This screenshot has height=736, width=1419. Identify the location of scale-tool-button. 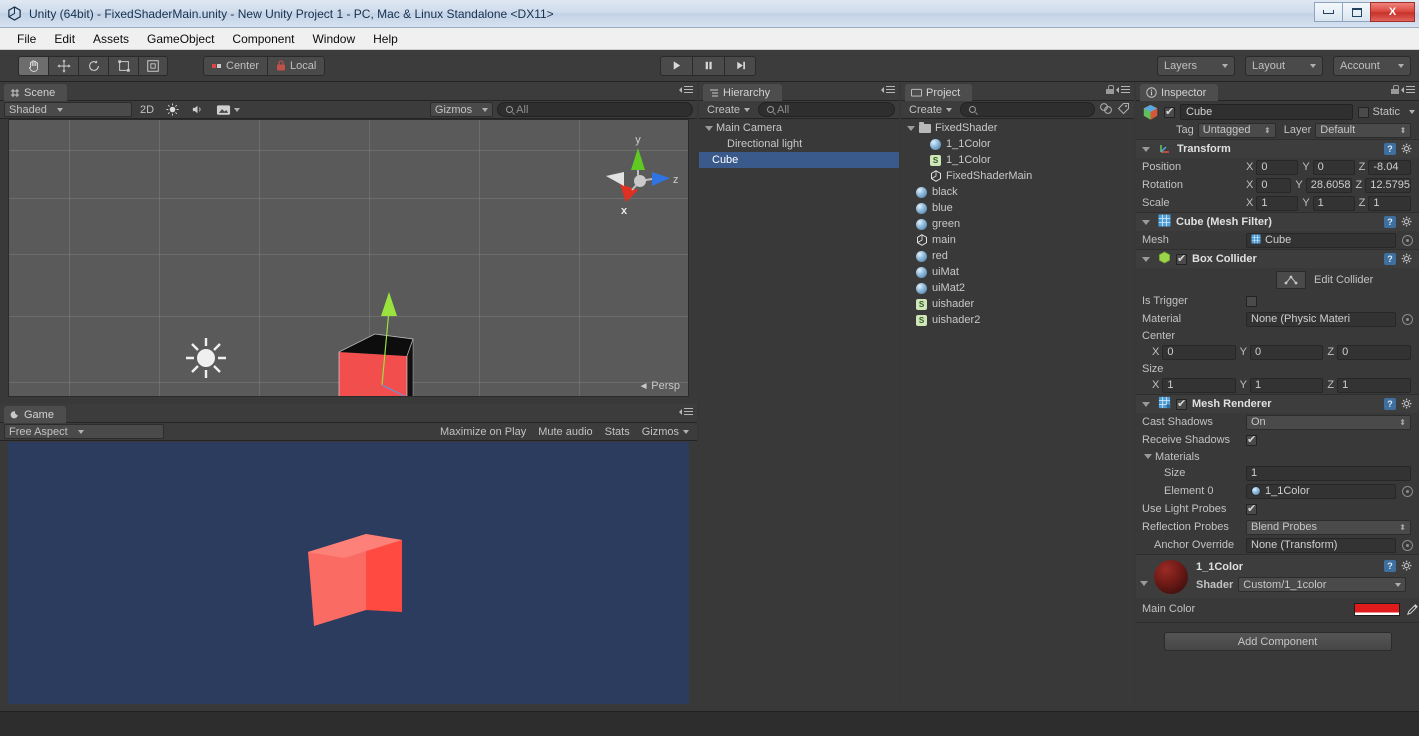
(123, 65).